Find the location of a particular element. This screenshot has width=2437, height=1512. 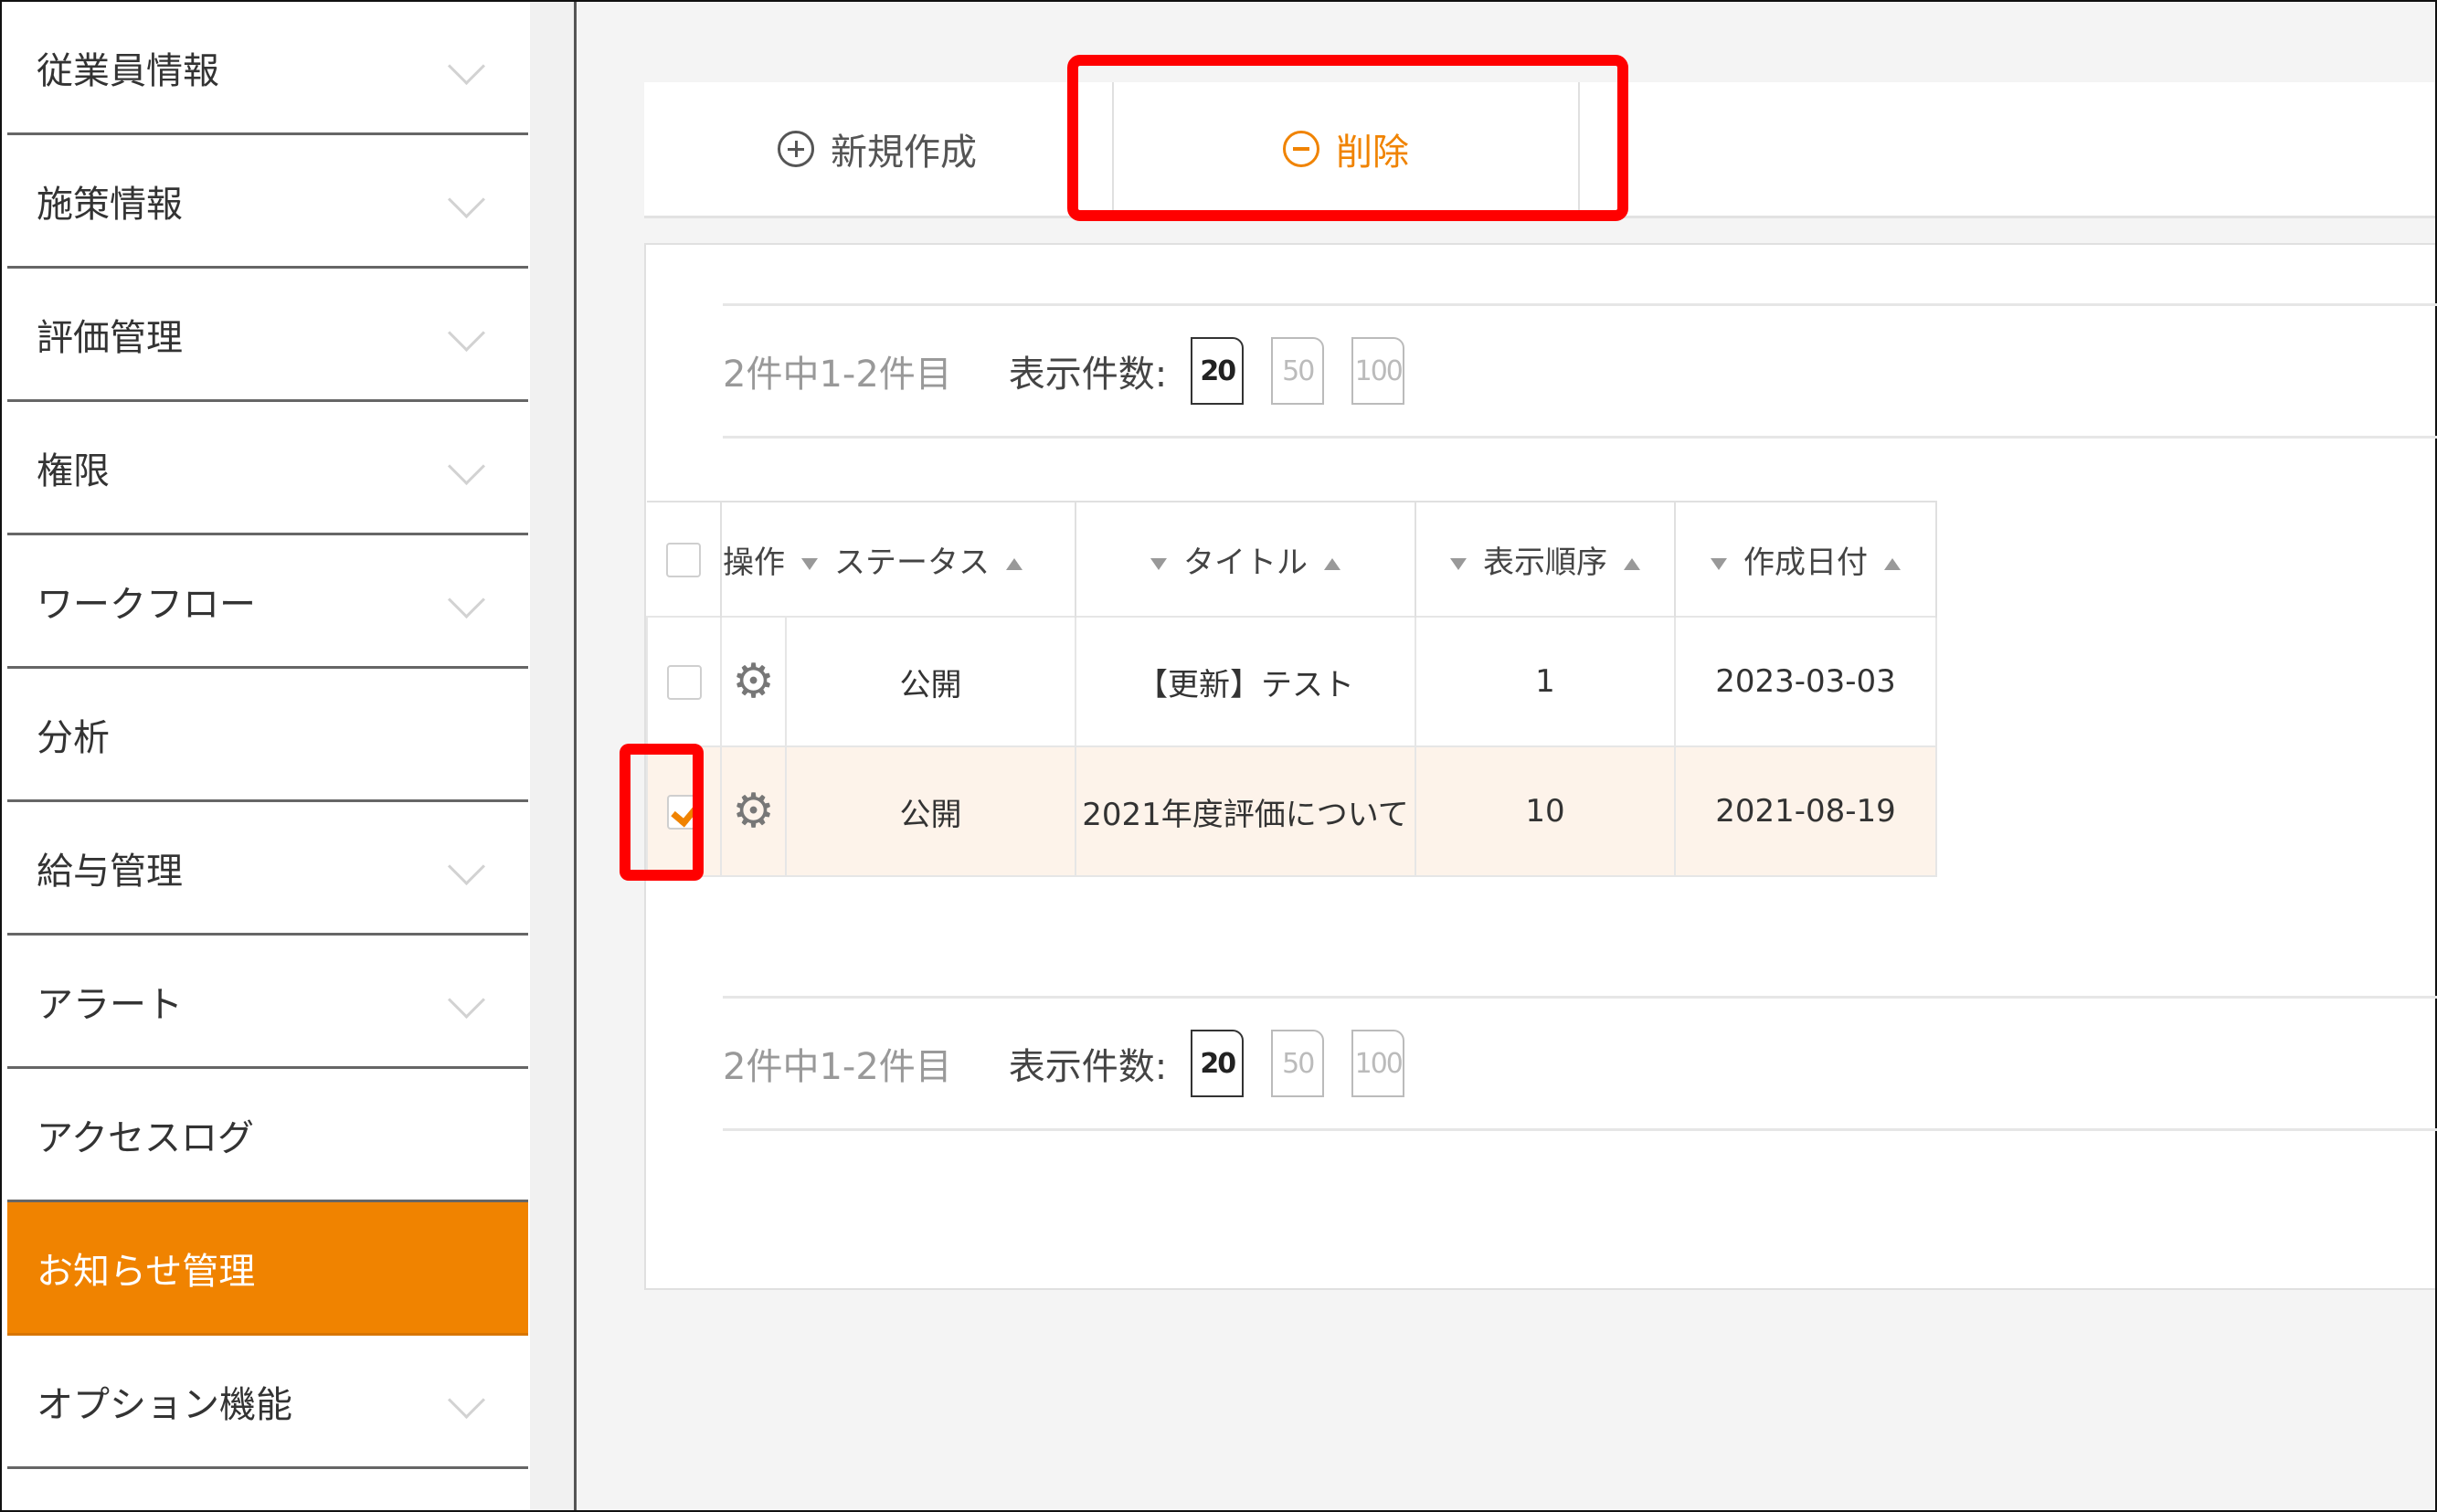

sidebar-item-employee-info: 従業員情報 is located at coordinates (267, 68).